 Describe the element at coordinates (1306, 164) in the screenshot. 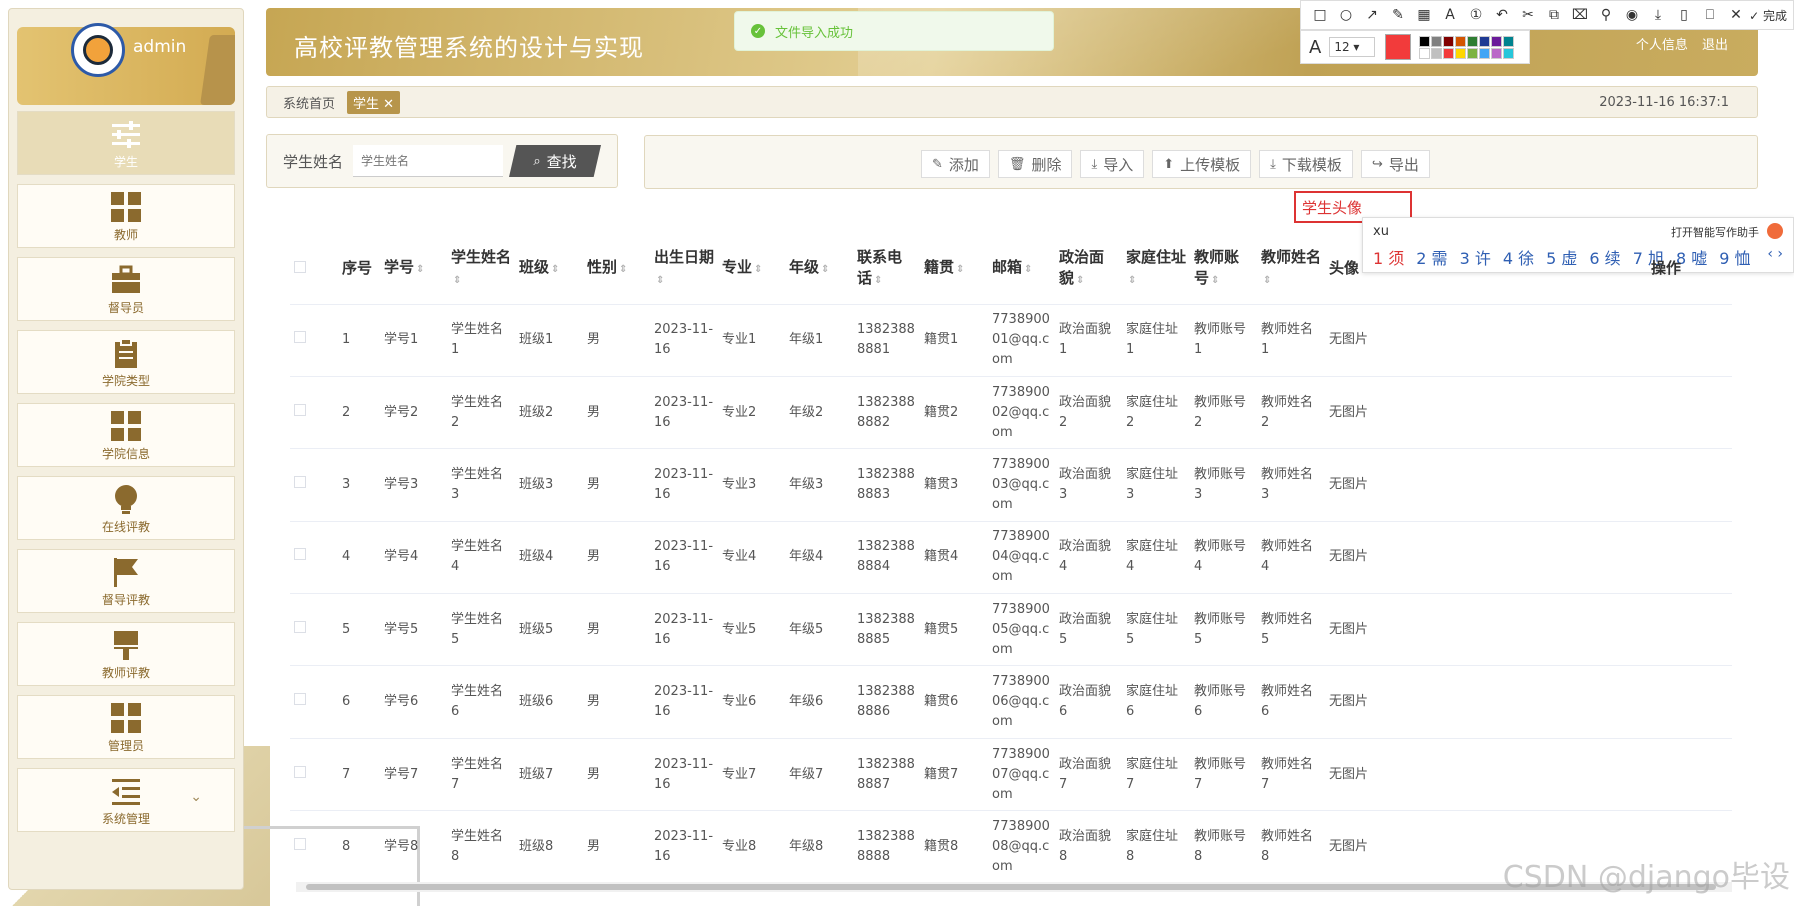

I see `download-template-button: ⤓ 下载模板` at that location.